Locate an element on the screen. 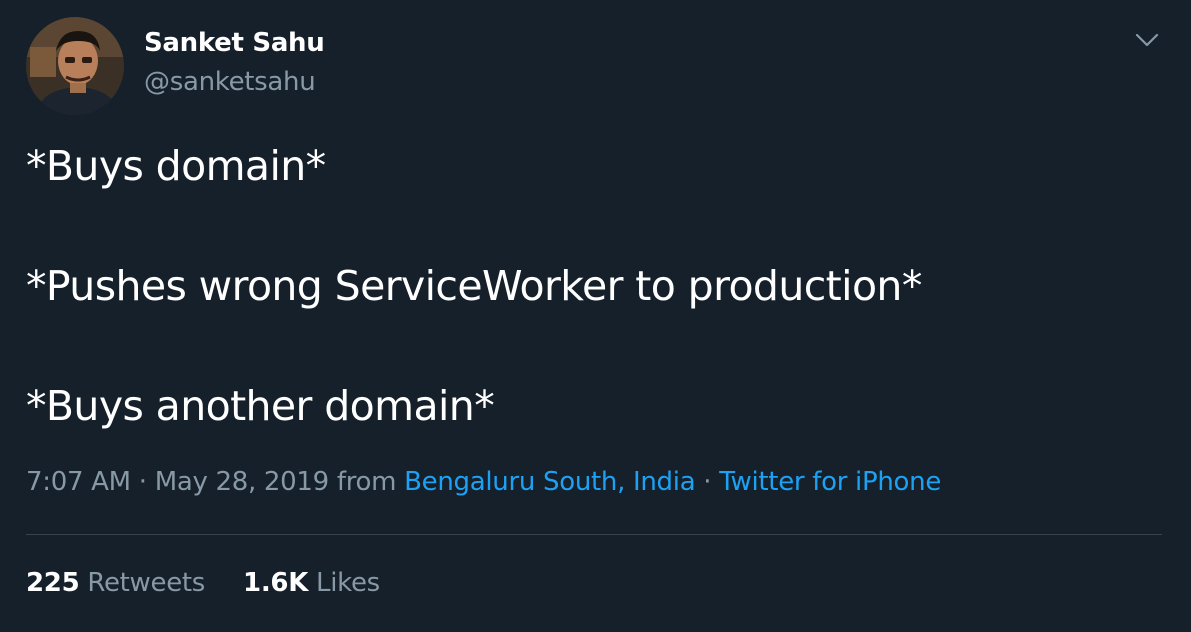 The height and width of the screenshot is (632, 1191). from-label: from is located at coordinates (366, 482).